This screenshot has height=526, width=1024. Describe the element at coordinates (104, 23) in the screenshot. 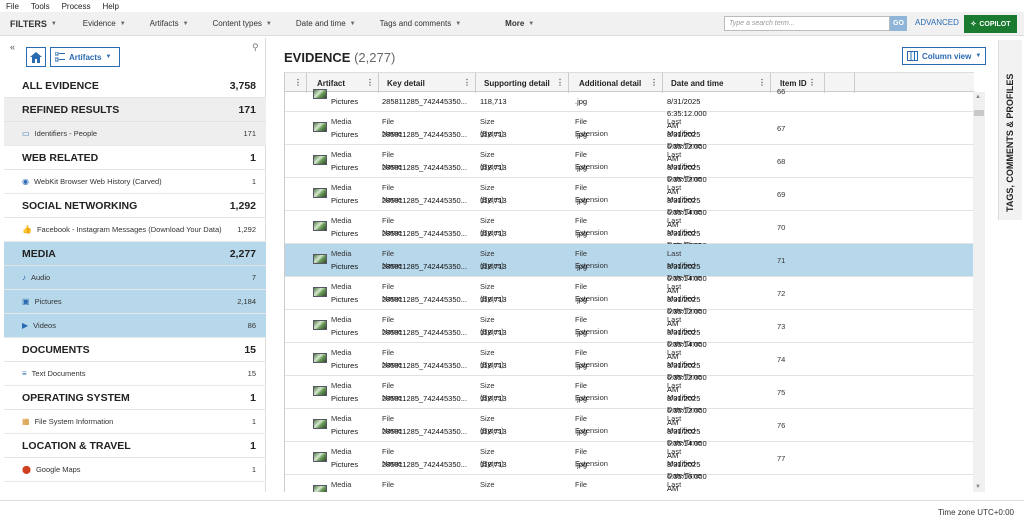

I see `filter-evidence: Evidence ▼` at that location.